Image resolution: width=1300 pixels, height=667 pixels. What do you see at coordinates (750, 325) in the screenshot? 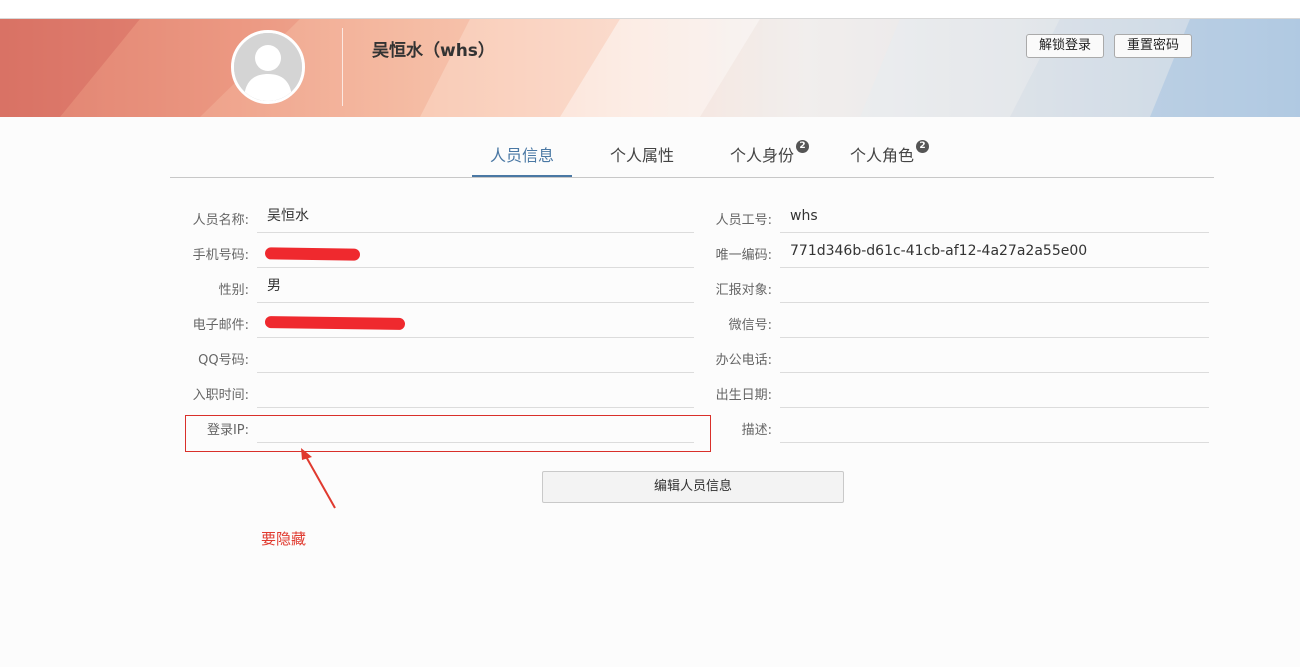
I see `wechat-label: 微信号:` at bounding box center [750, 325].